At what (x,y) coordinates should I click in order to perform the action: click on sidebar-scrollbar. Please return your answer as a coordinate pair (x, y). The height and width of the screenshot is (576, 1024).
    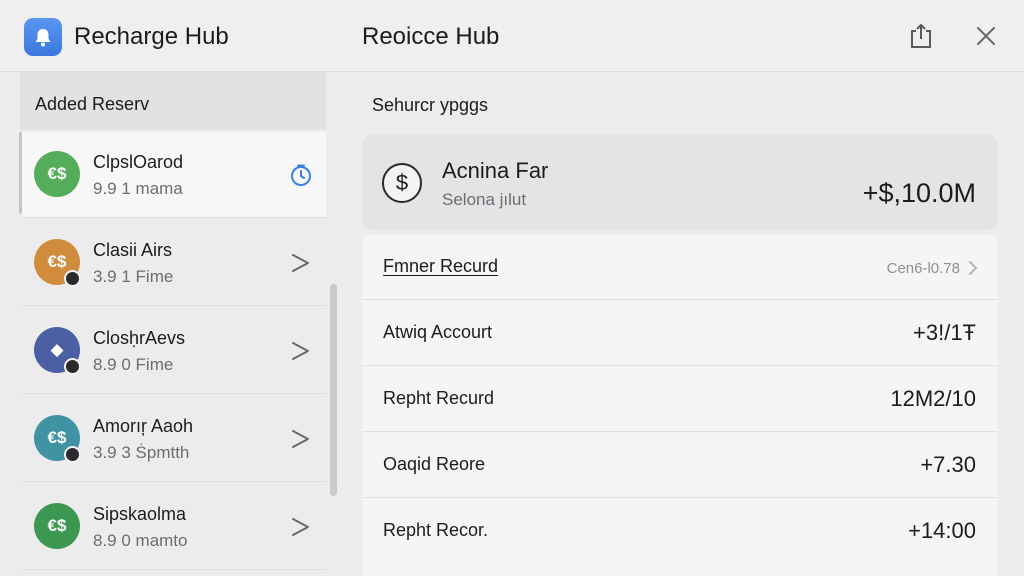
    Looking at the image, I should click on (333, 390).